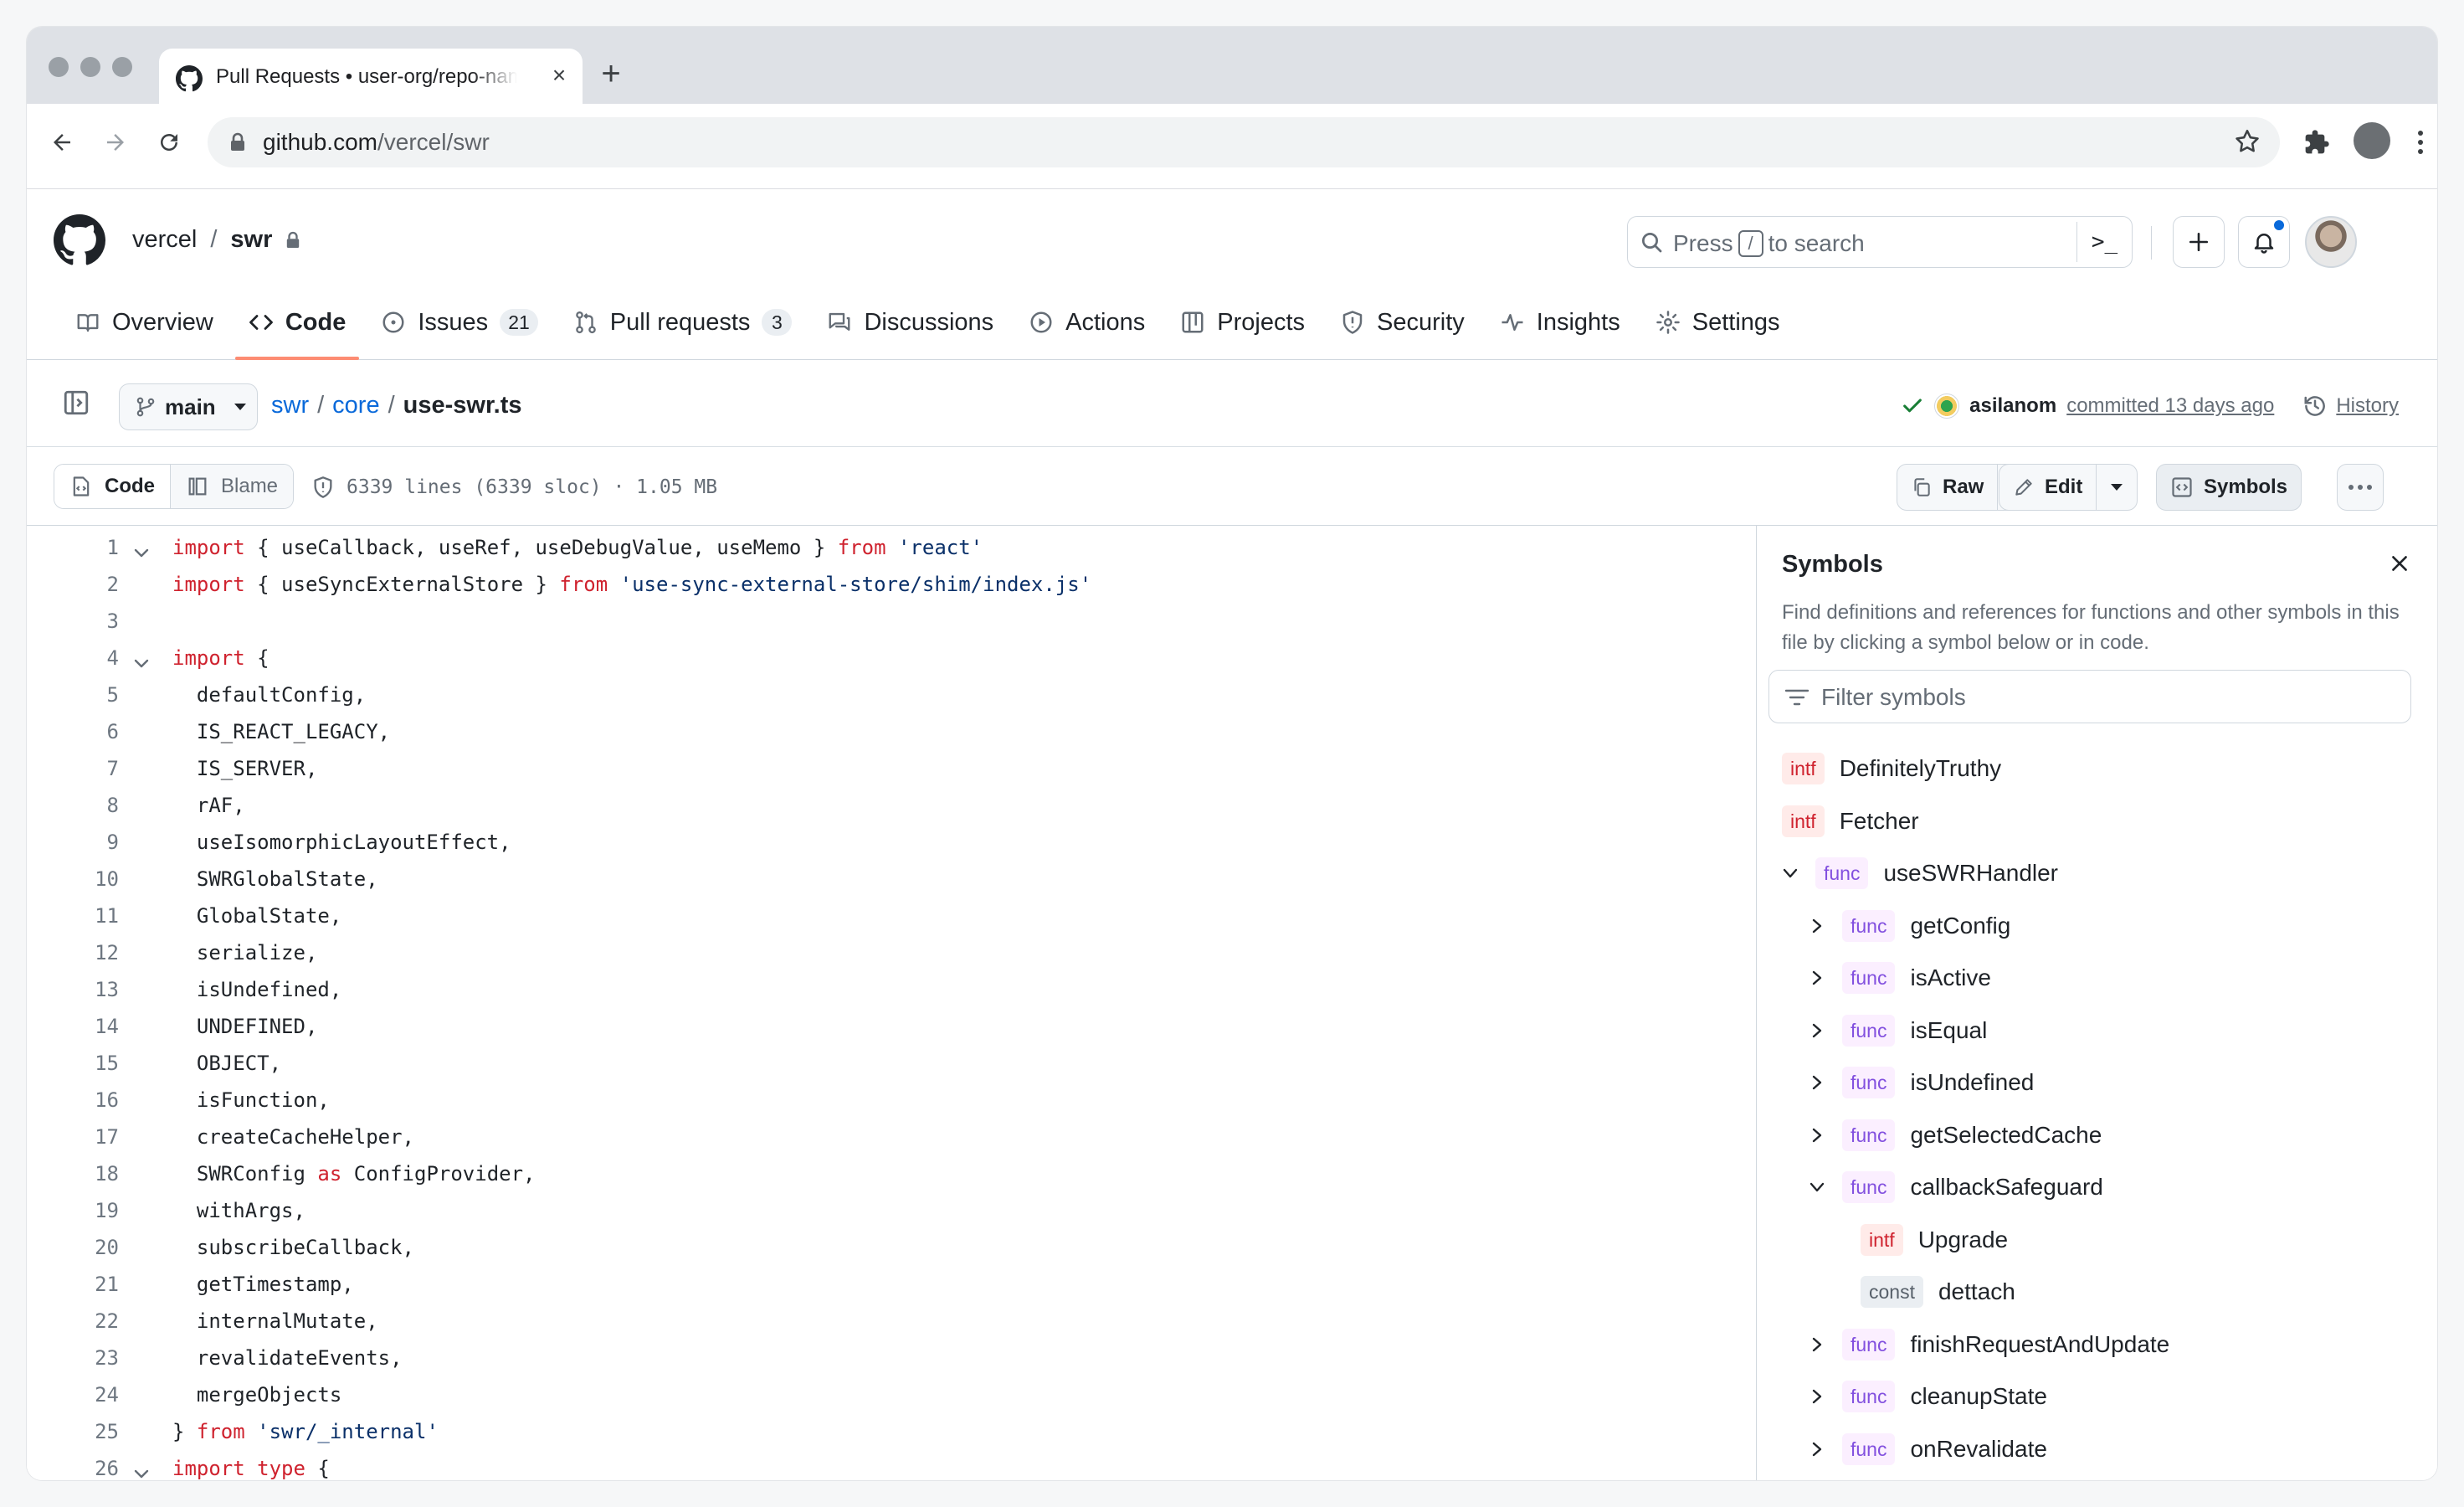 Image resolution: width=2464 pixels, height=1507 pixels. I want to click on line-number: 2, so click(89, 584).